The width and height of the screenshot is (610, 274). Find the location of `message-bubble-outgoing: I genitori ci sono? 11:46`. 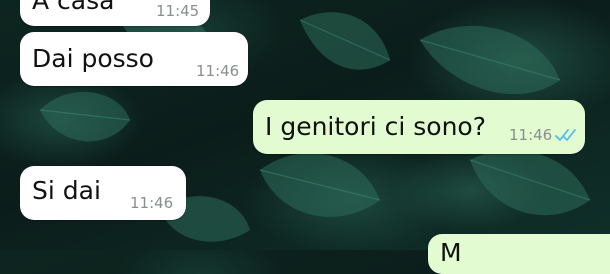

message-bubble-outgoing: I genitori ci sono? 11:46 is located at coordinates (419, 127).